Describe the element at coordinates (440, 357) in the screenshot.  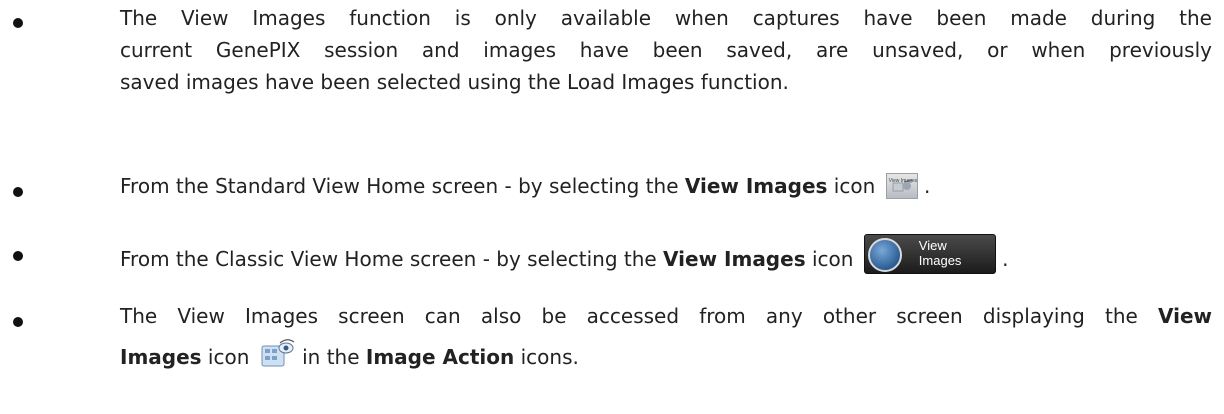
I see `bold-term: Image Action` at that location.